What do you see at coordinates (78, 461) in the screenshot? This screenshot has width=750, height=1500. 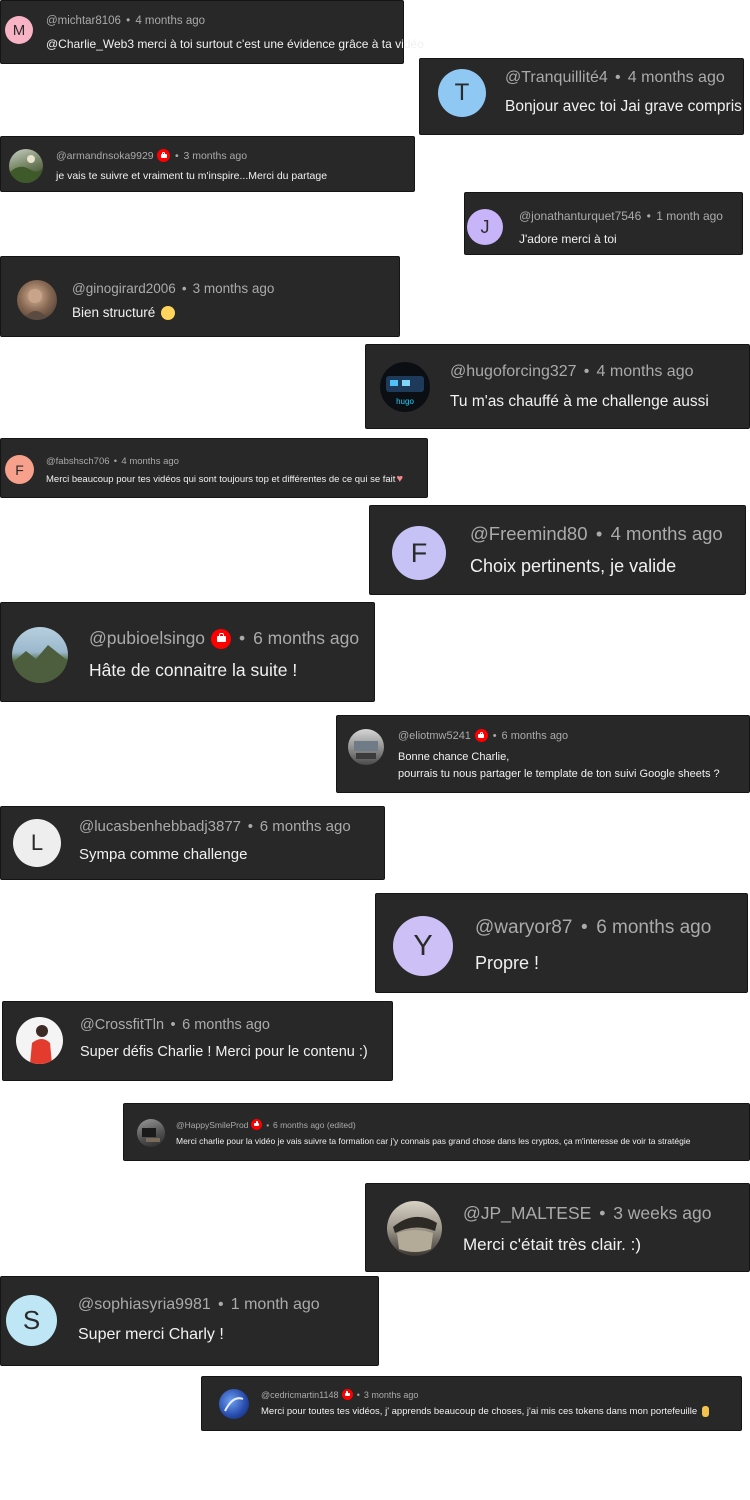 I see `comment-author: @fabshsch706` at bounding box center [78, 461].